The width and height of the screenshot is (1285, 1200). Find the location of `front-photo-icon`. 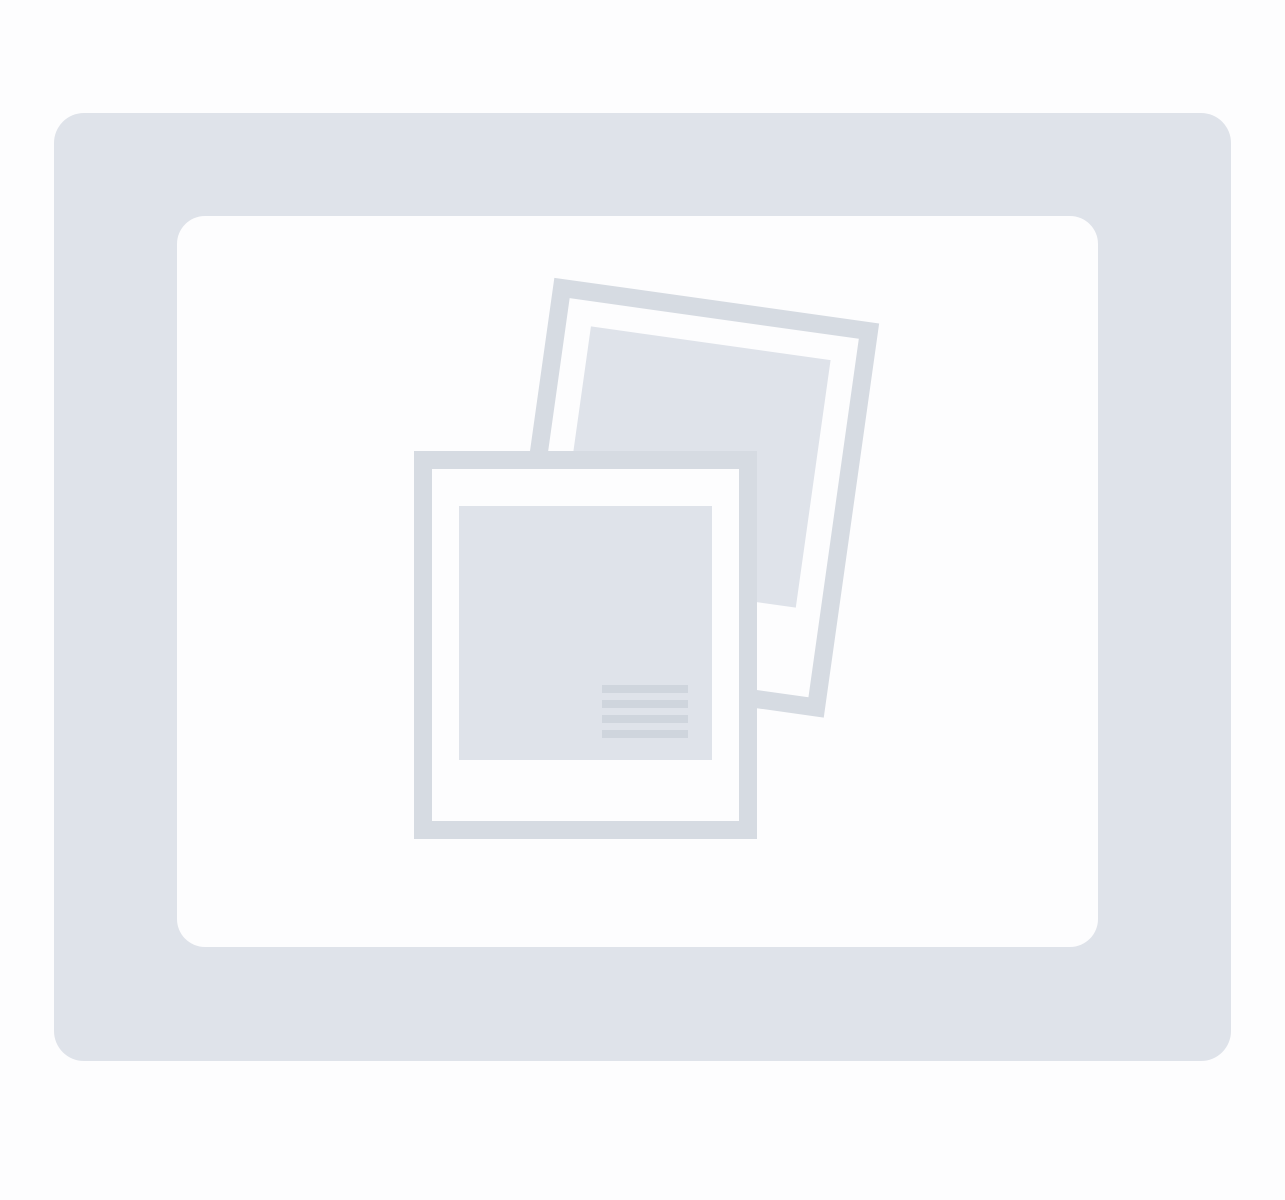

front-photo-icon is located at coordinates (585, 646).